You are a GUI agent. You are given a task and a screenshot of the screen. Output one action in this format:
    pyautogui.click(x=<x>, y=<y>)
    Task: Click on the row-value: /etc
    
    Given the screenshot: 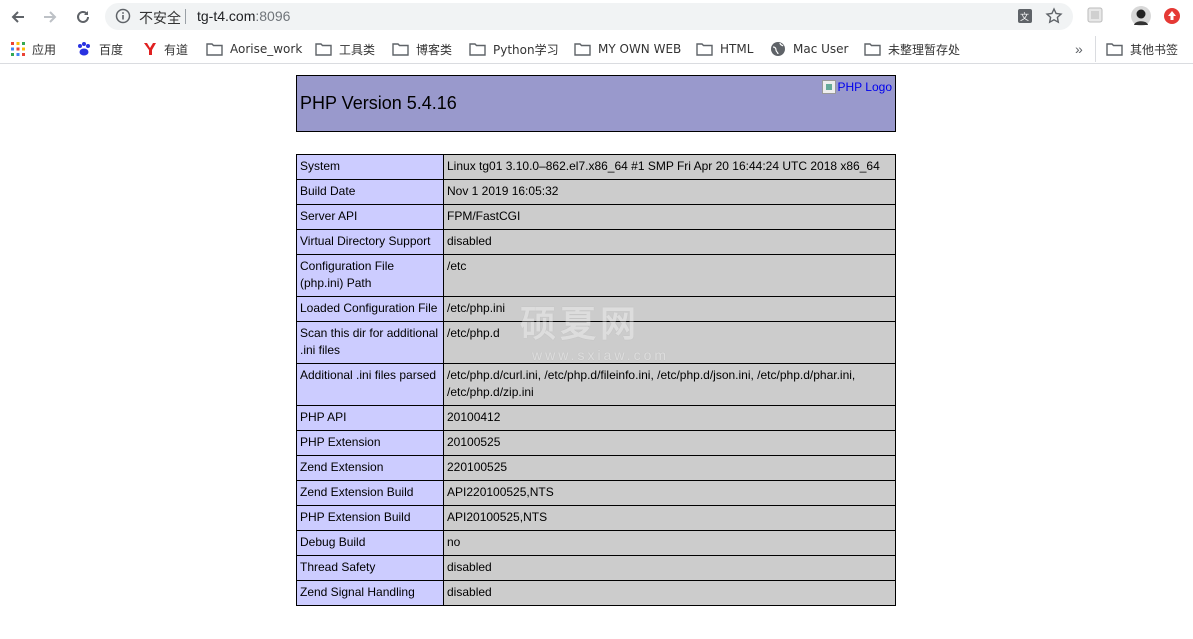 What is the action you would take?
    pyautogui.click(x=669, y=275)
    